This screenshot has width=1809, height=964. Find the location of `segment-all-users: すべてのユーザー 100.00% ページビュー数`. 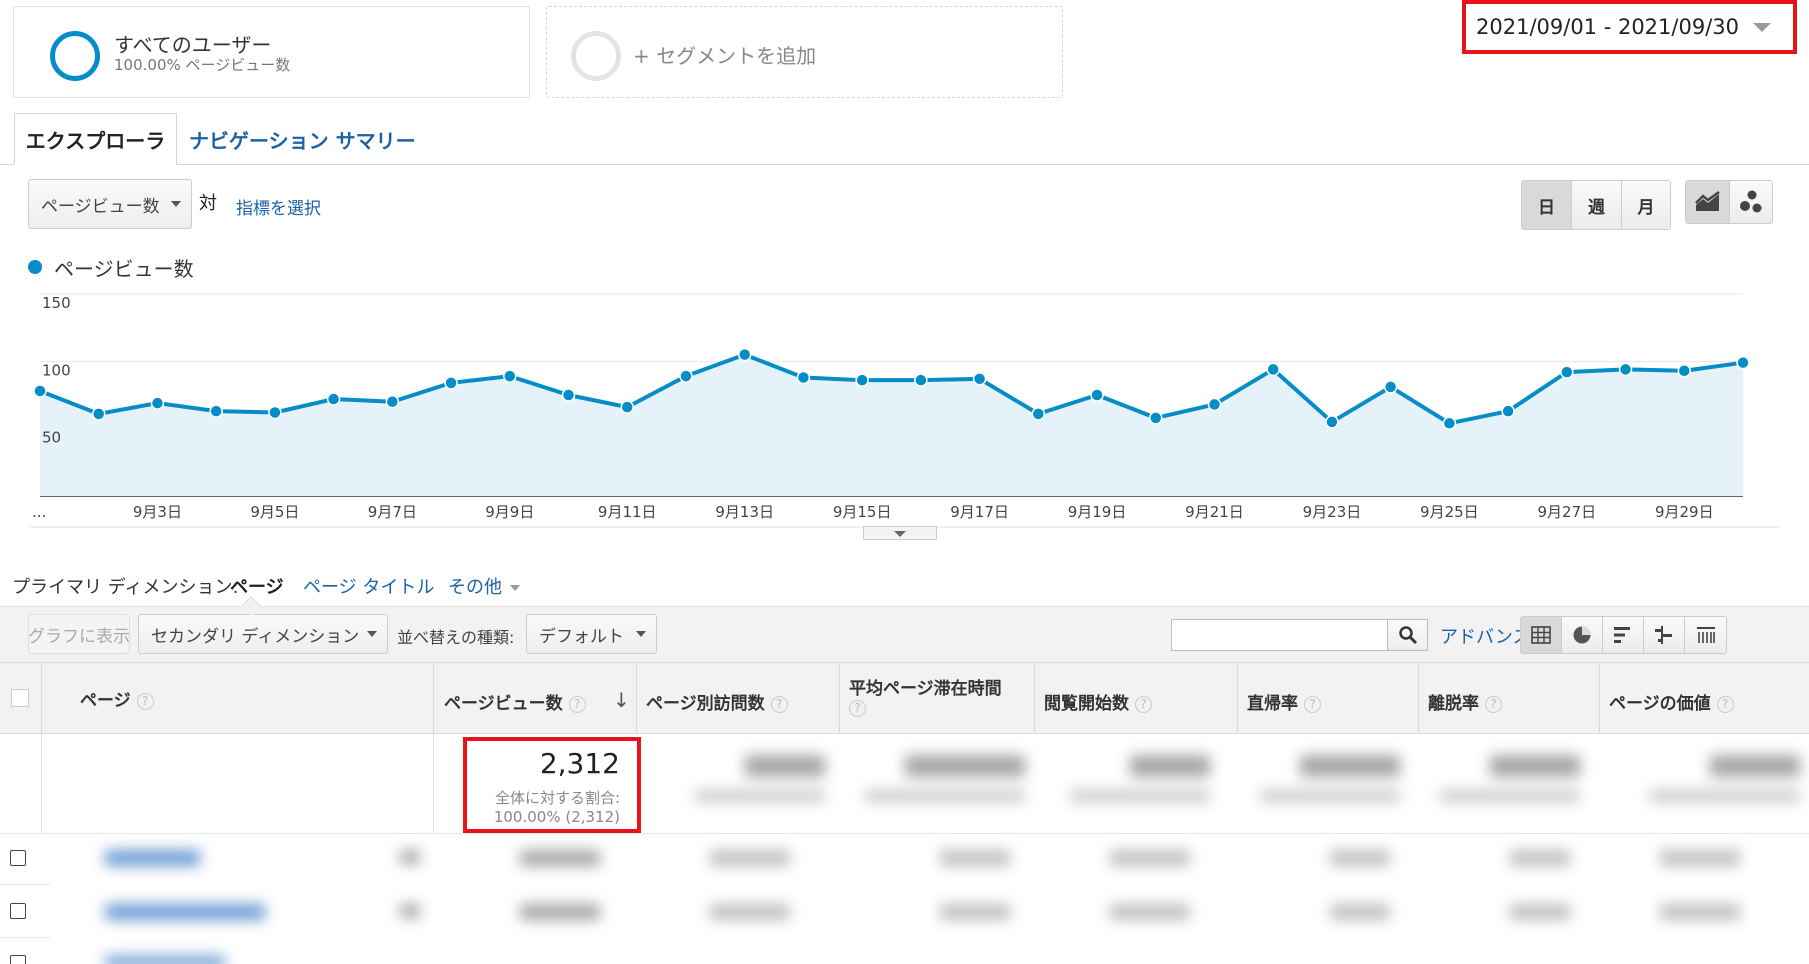

segment-all-users: すべてのユーザー 100.00% ページビュー数 is located at coordinates (271, 52).